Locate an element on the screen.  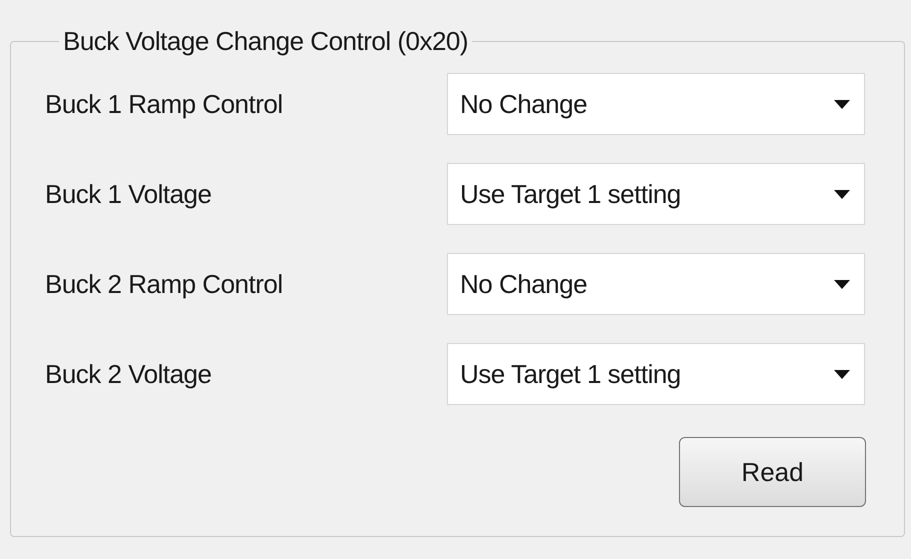
field-label: Buck 1 Ramp Control is located at coordinates (164, 104).